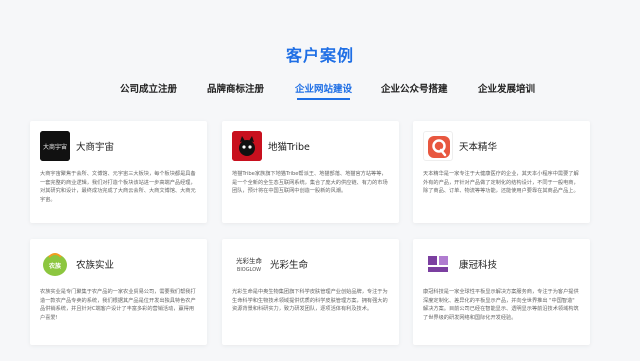  Describe the element at coordinates (289, 265) in the screenshot. I see `case-name: 光彩生命` at that location.